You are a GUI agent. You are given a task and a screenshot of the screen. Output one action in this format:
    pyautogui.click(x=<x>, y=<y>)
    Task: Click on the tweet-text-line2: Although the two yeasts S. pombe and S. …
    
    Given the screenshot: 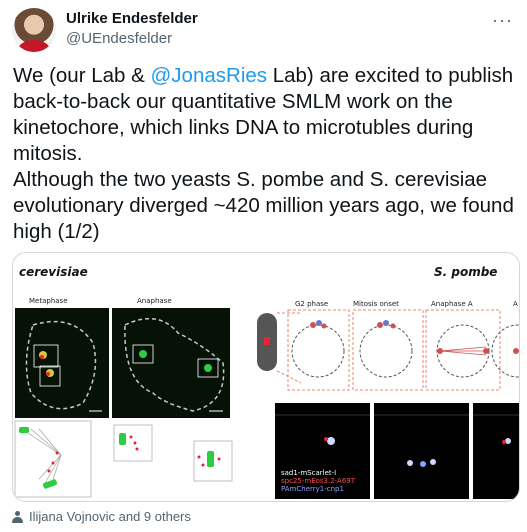 What is the action you would take?
    pyautogui.click(x=263, y=205)
    